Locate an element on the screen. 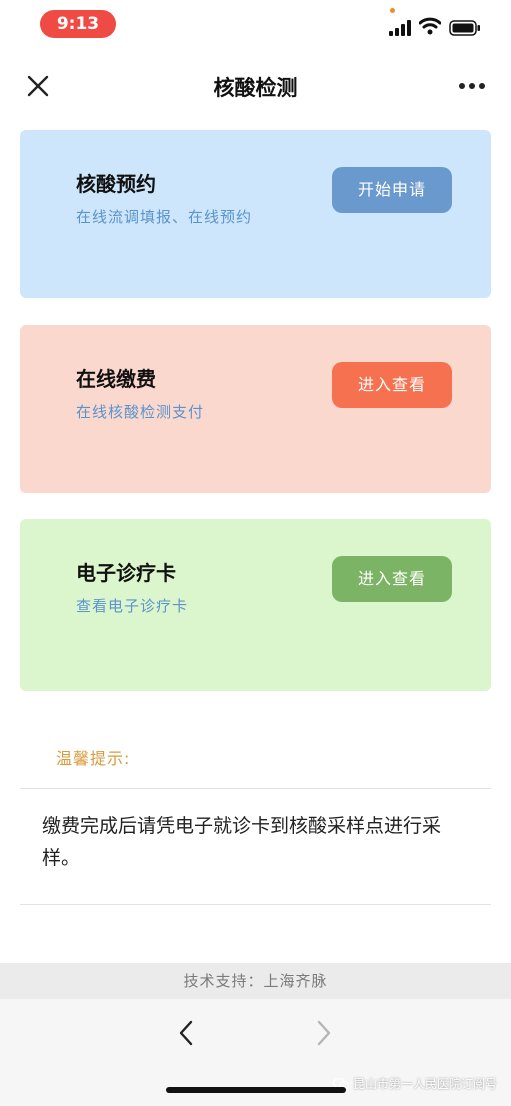 Image resolution: width=511 pixels, height=1106 pixels. watermark: 昆山市第一人民医院订阅号 is located at coordinates (414, 1083).